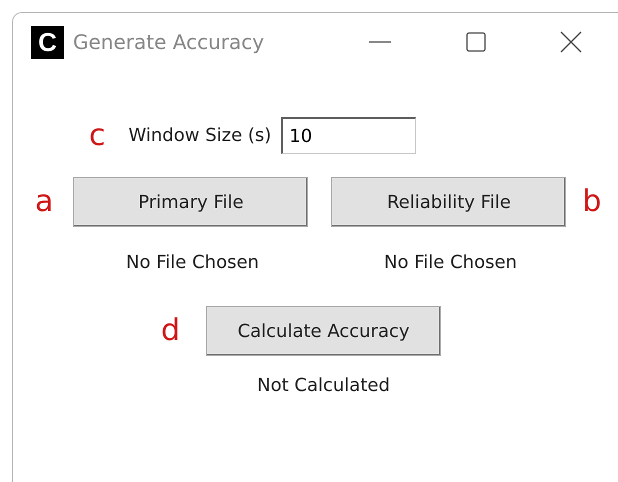 The height and width of the screenshot is (482, 618). What do you see at coordinates (323, 386) in the screenshot?
I see `calculation-status: Not Calculated` at bounding box center [323, 386].